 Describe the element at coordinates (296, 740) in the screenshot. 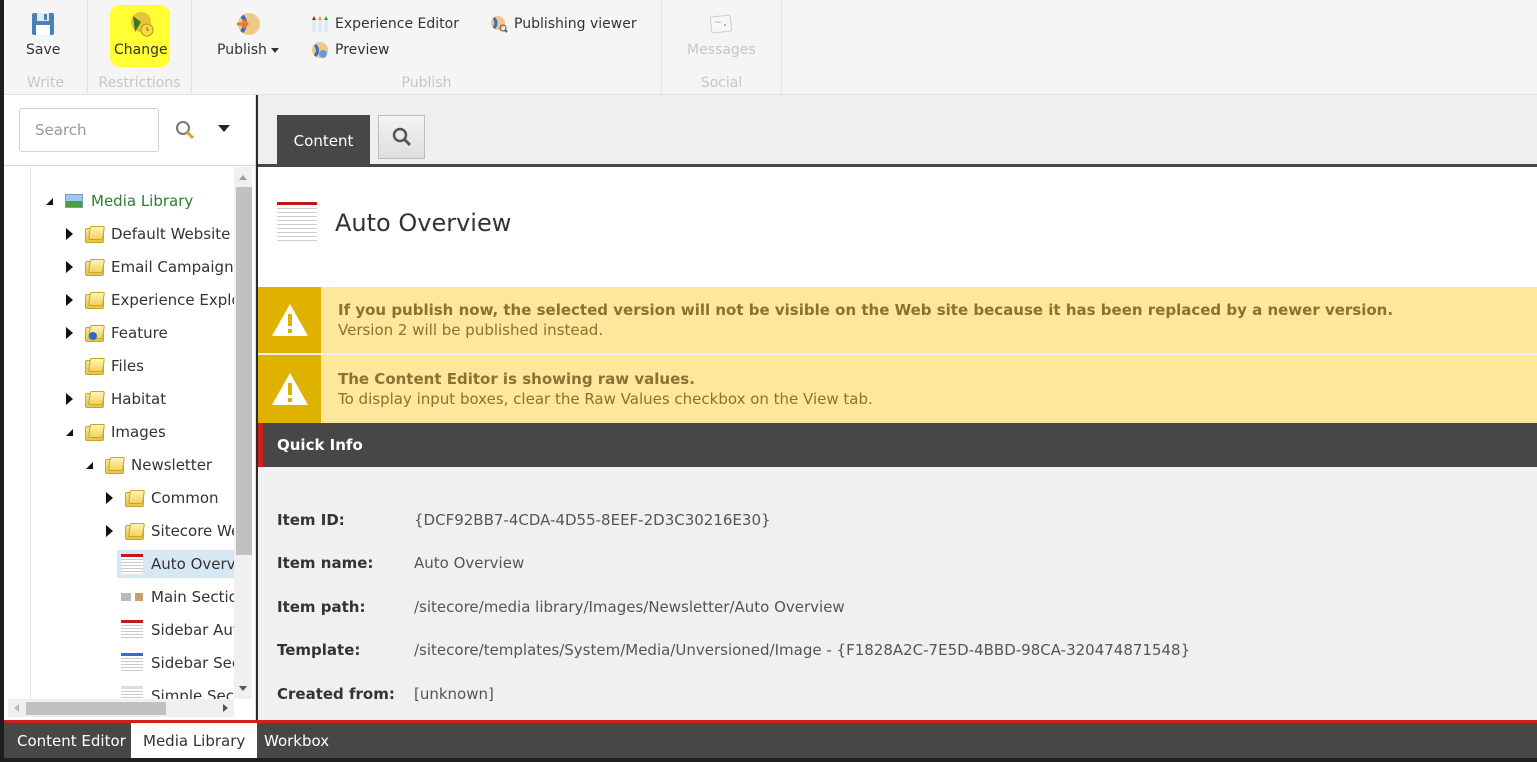

I see `app-tab-workbox: Workbox` at that location.